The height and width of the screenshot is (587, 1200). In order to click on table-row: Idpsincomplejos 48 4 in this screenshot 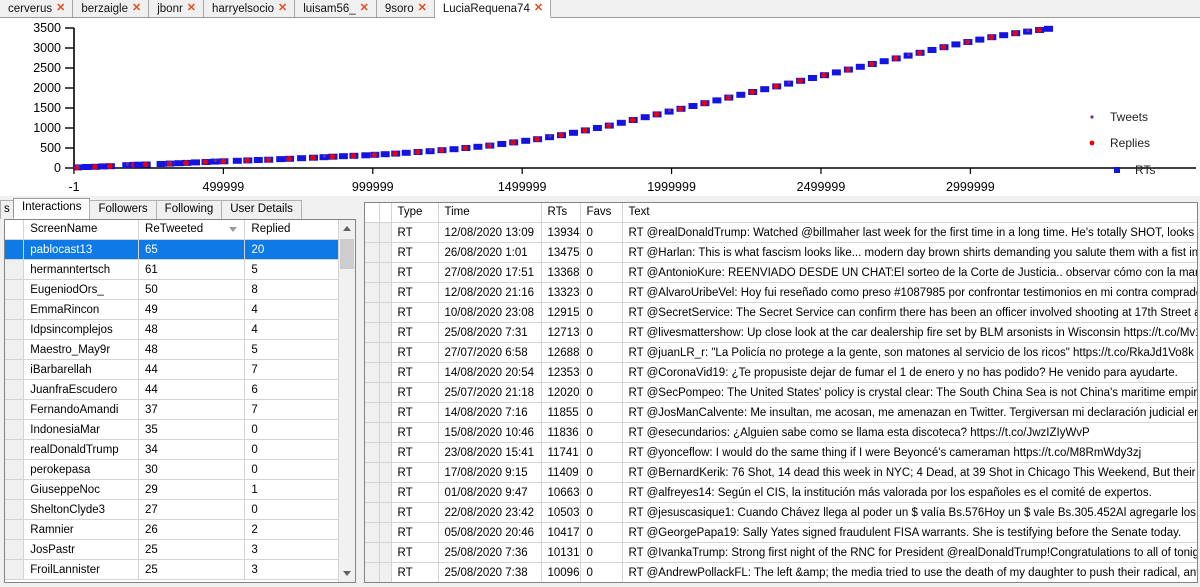, I will do `click(180, 329)`.